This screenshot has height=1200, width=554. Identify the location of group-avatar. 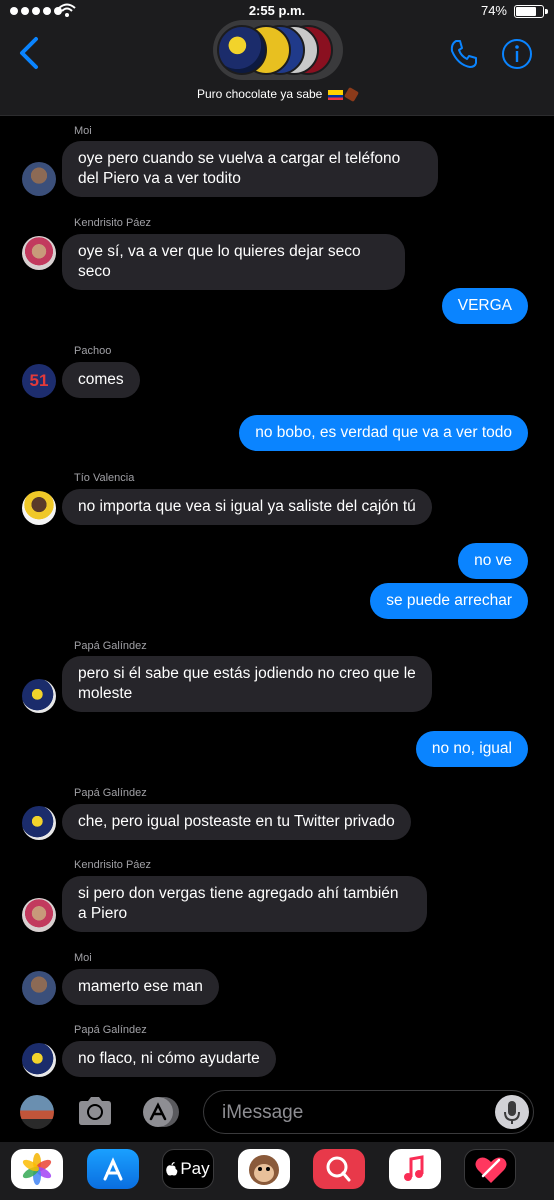
(242, 50).